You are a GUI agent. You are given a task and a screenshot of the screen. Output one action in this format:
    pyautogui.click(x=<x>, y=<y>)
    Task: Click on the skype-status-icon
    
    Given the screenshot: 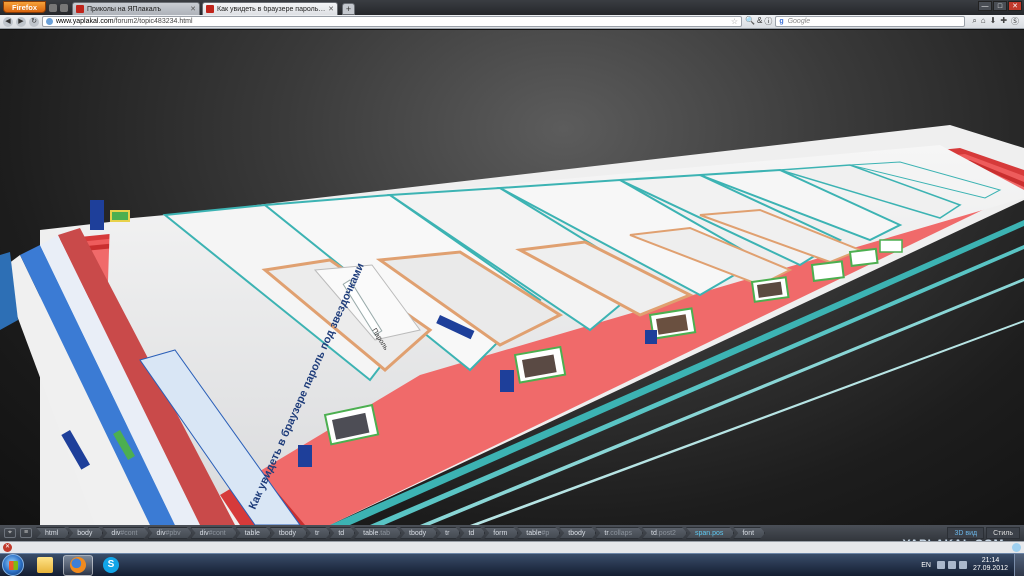 What is the action you would take?
    pyautogui.click(x=1016, y=547)
    